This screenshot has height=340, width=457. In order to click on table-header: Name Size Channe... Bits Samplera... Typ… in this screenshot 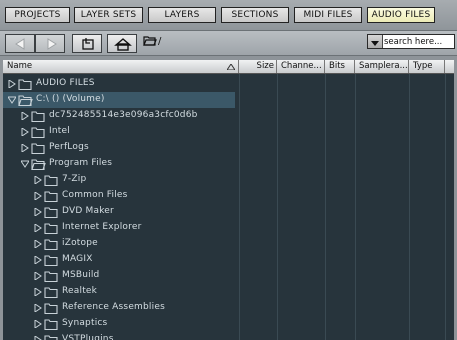, I will do `click(228, 67)`.